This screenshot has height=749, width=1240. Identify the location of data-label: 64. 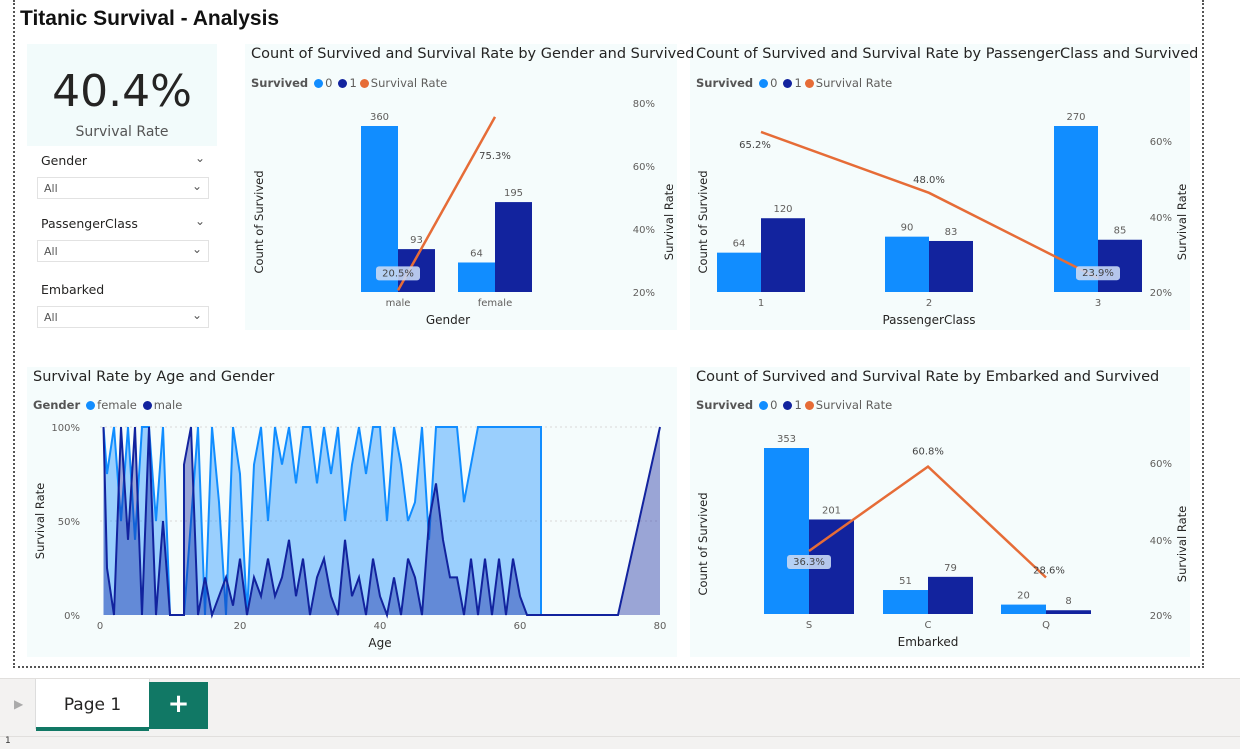
(739, 244).